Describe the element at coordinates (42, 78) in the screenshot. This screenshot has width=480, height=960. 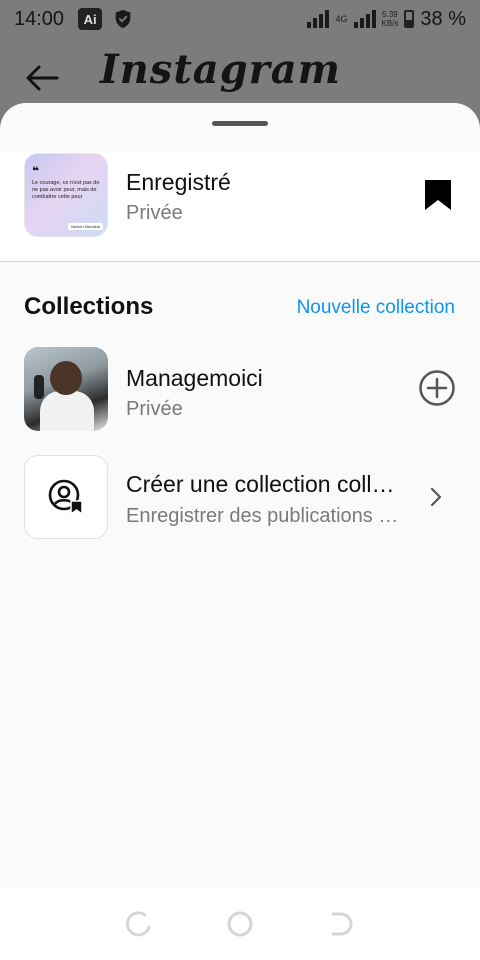
I see `back-arrow-icon` at that location.